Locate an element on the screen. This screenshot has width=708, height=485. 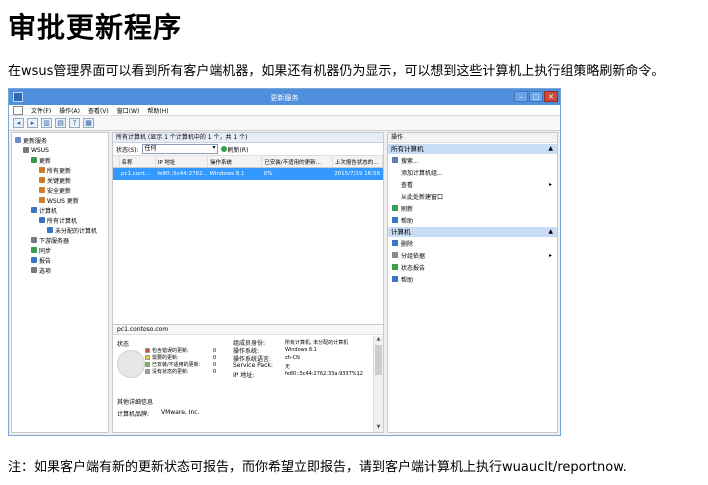
legend-item: 包含错误的更新: 0 is located at coordinates (180, 350).